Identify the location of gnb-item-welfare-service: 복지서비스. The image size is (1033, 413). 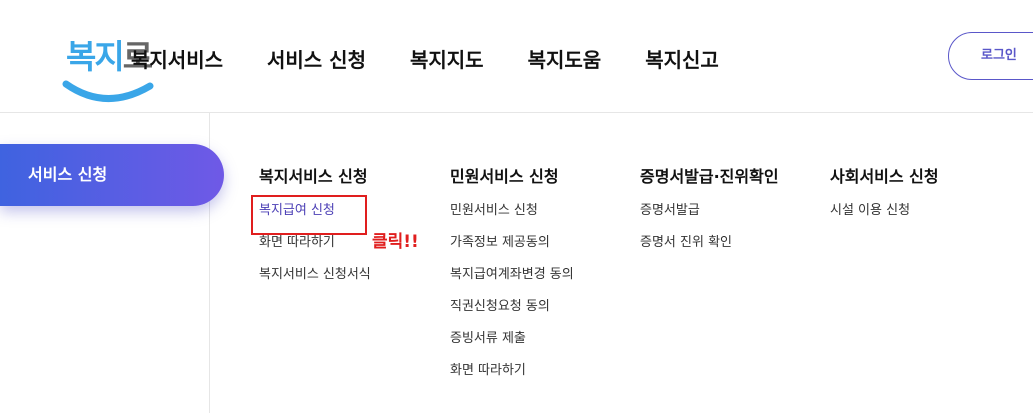
(177, 58).